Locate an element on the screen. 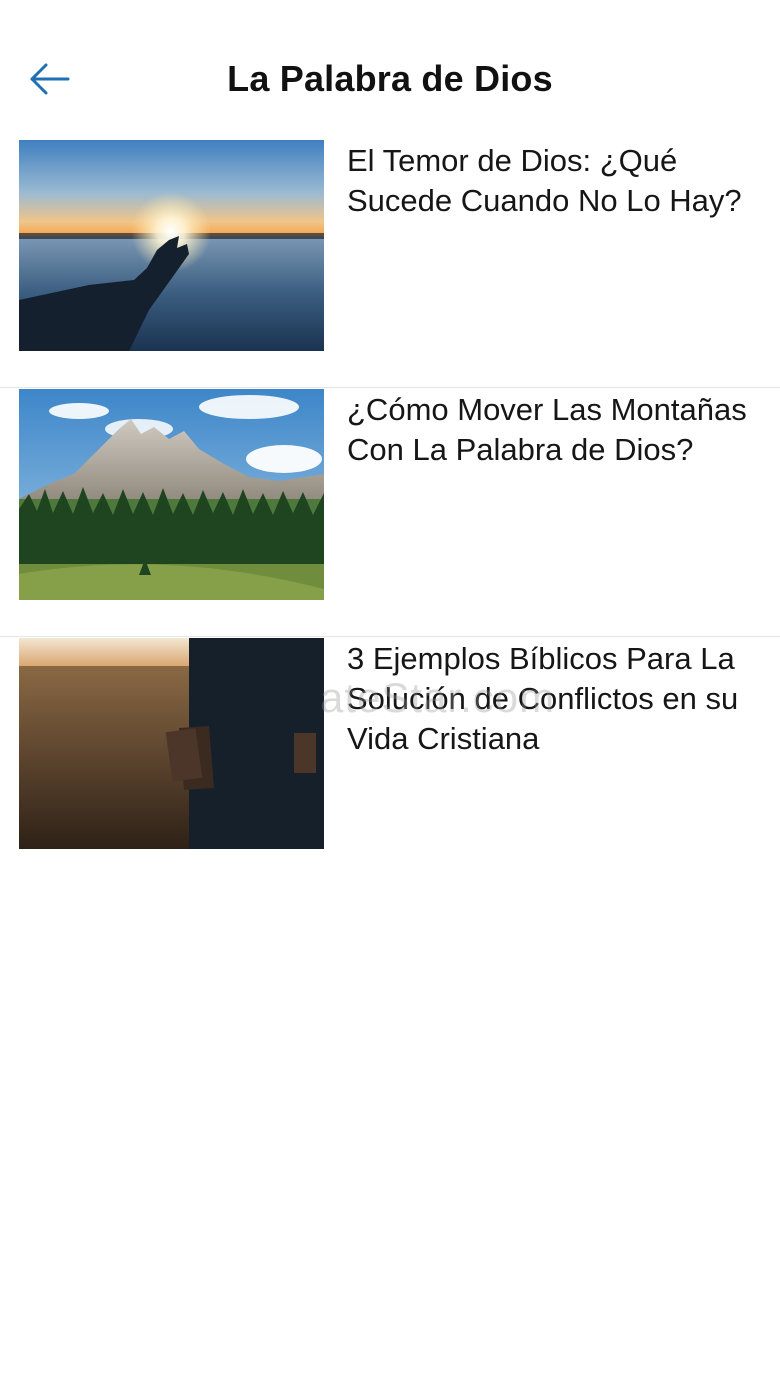  app-header: La Palabra de Dios is located at coordinates (390, 70).